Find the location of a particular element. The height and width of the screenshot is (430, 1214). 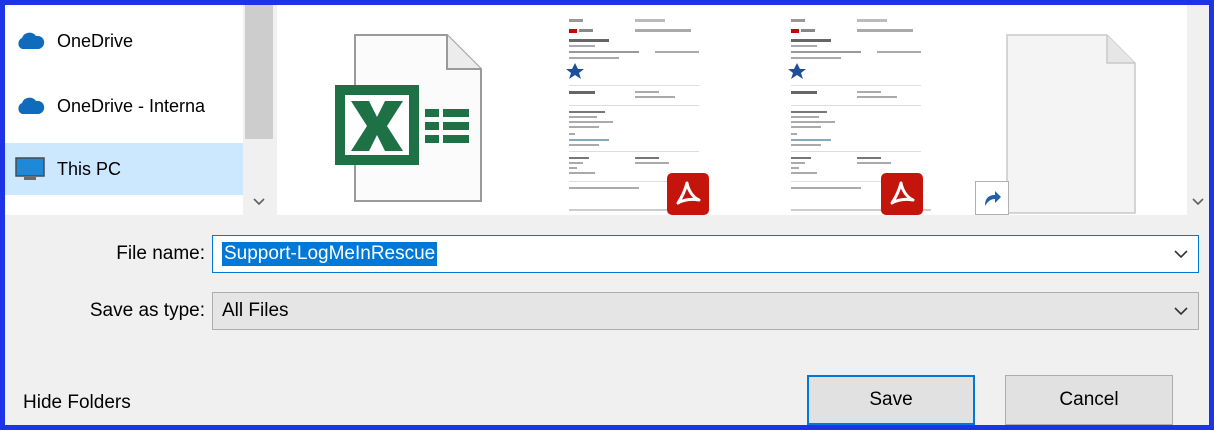

hide-folders-button: Hide Folders is located at coordinates (77, 403).